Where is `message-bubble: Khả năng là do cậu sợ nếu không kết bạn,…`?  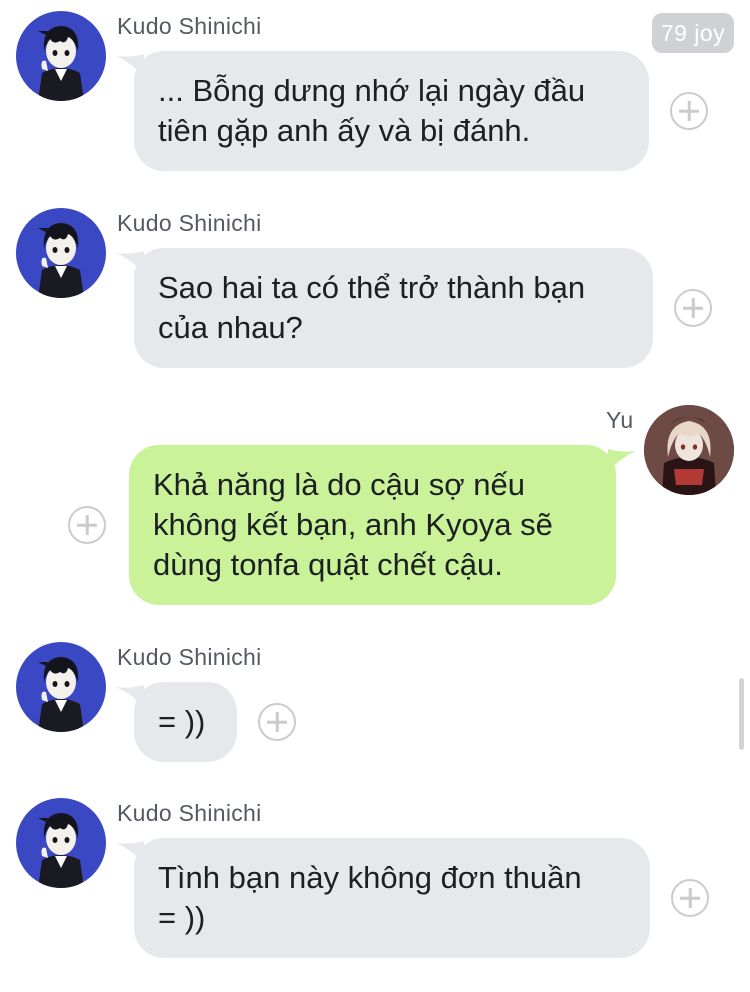 message-bubble: Khả năng là do cậu sợ nếu không kết bạn,… is located at coordinates (372, 525).